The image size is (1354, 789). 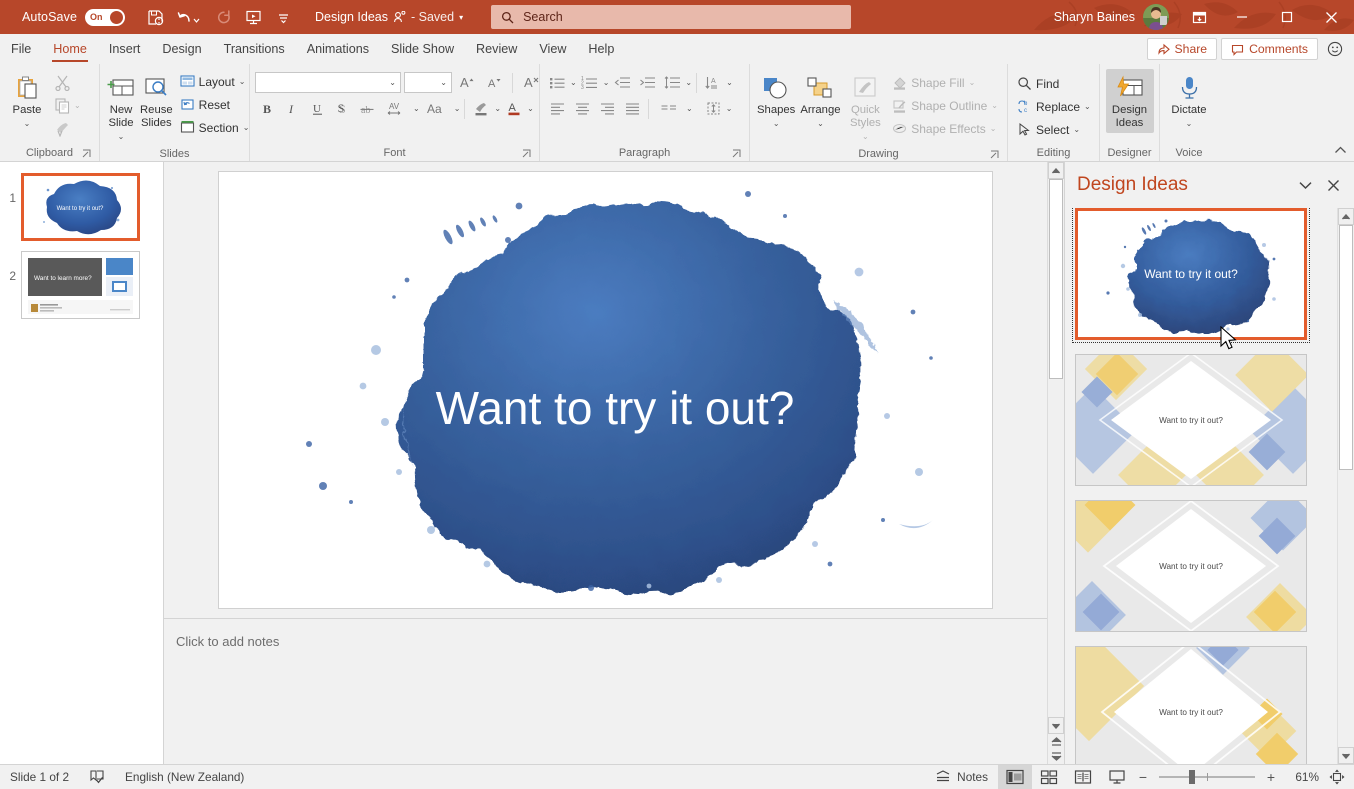 What do you see at coordinates (1269, 49) in the screenshot?
I see `comments-button: Comments` at bounding box center [1269, 49].